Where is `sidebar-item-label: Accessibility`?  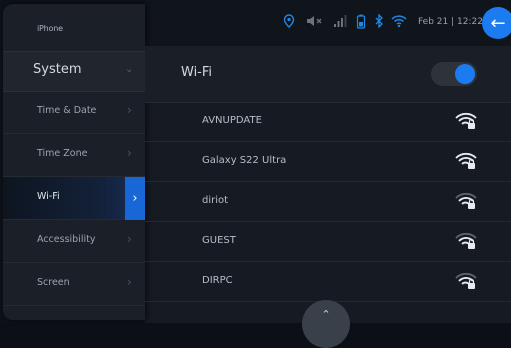 sidebar-item-label: Accessibility is located at coordinates (66, 239).